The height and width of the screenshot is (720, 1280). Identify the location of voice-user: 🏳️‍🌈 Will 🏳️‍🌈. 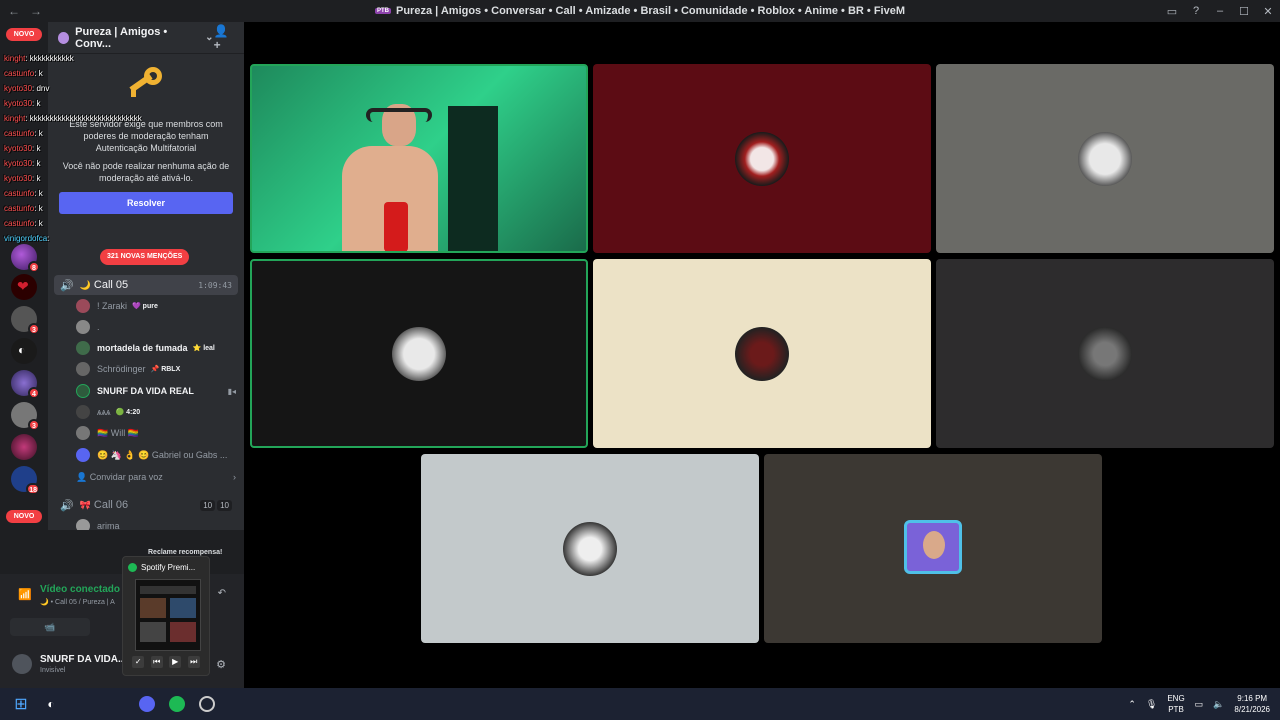
(156, 433).